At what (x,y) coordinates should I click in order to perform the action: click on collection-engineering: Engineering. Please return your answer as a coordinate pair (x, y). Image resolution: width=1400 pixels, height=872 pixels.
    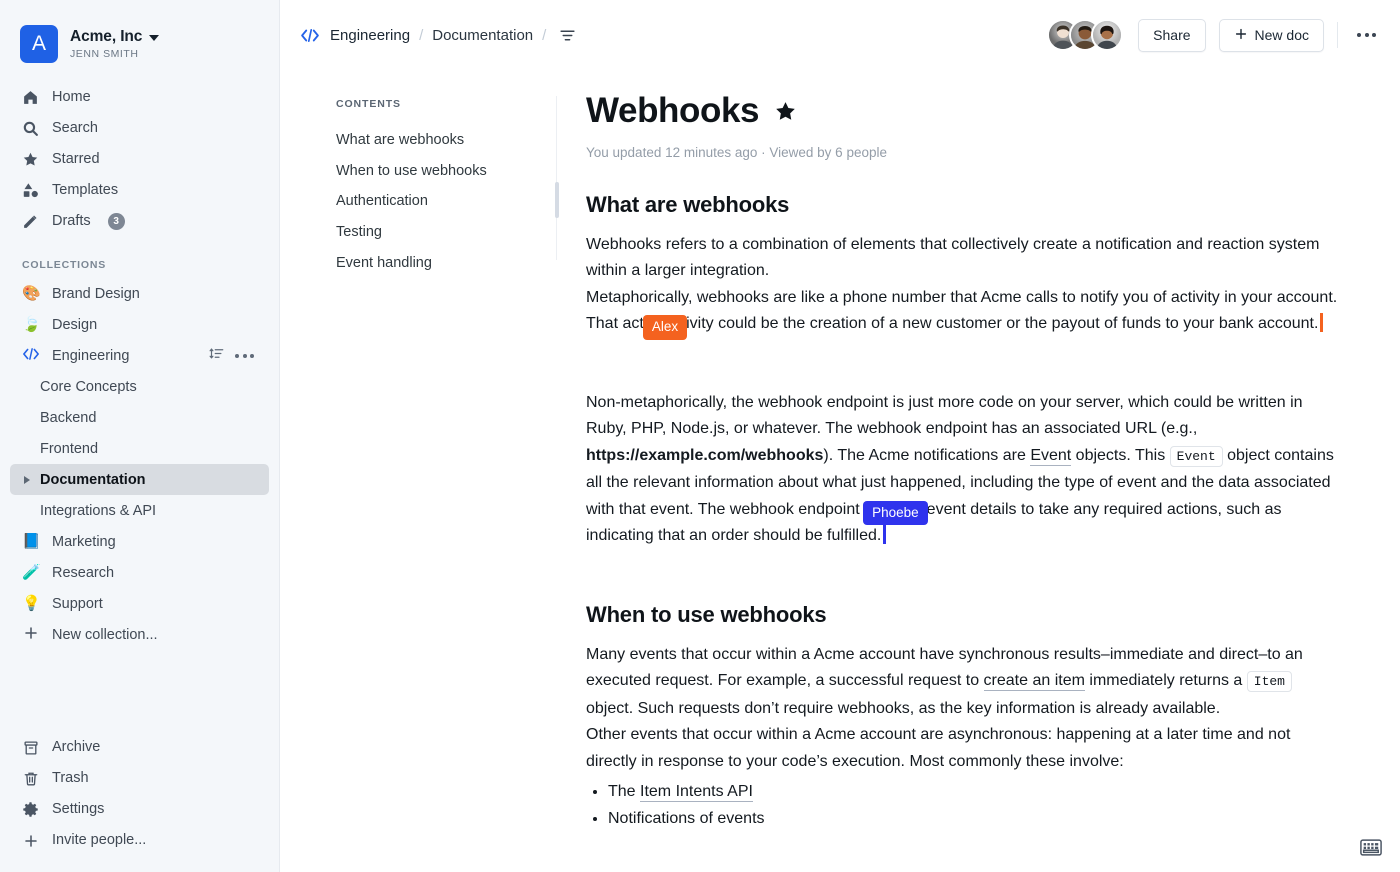
    Looking at the image, I should click on (139, 355).